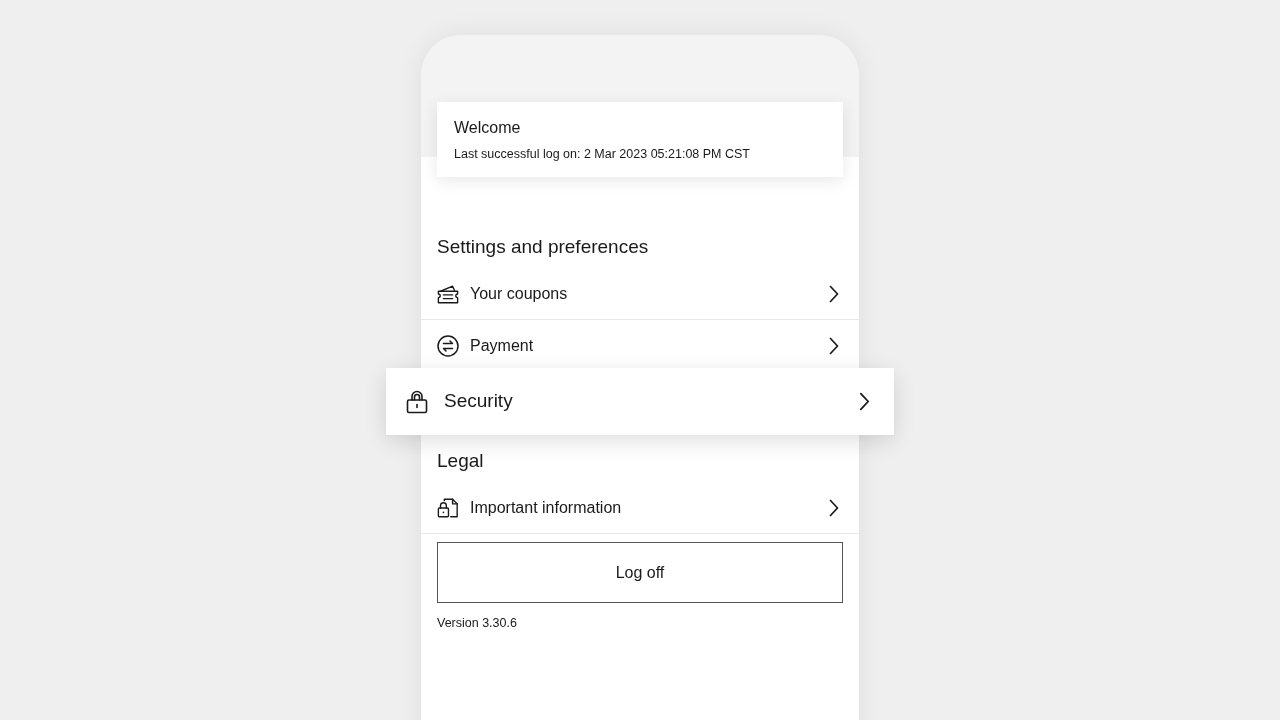 This screenshot has height=720, width=1280. I want to click on logoff-button: Log off, so click(640, 572).